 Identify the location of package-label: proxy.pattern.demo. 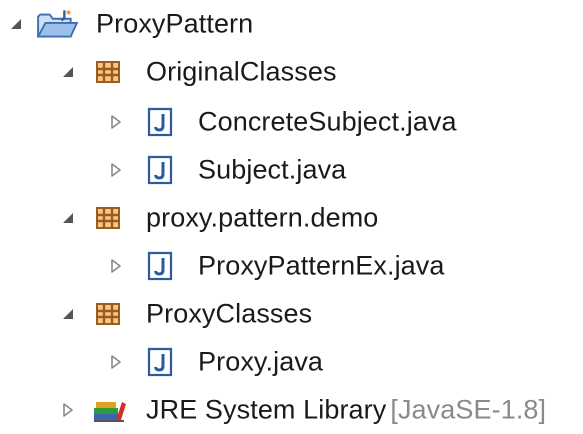
(262, 217).